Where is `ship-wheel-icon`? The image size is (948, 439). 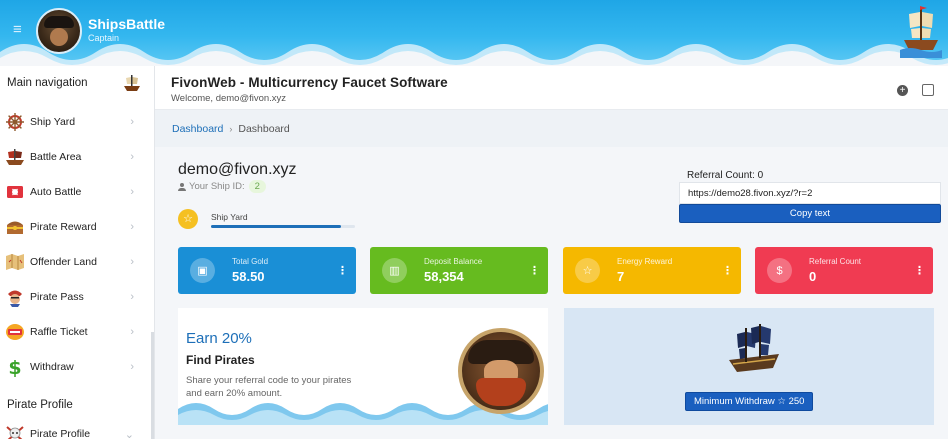
ship-wheel-icon is located at coordinates (15, 122).